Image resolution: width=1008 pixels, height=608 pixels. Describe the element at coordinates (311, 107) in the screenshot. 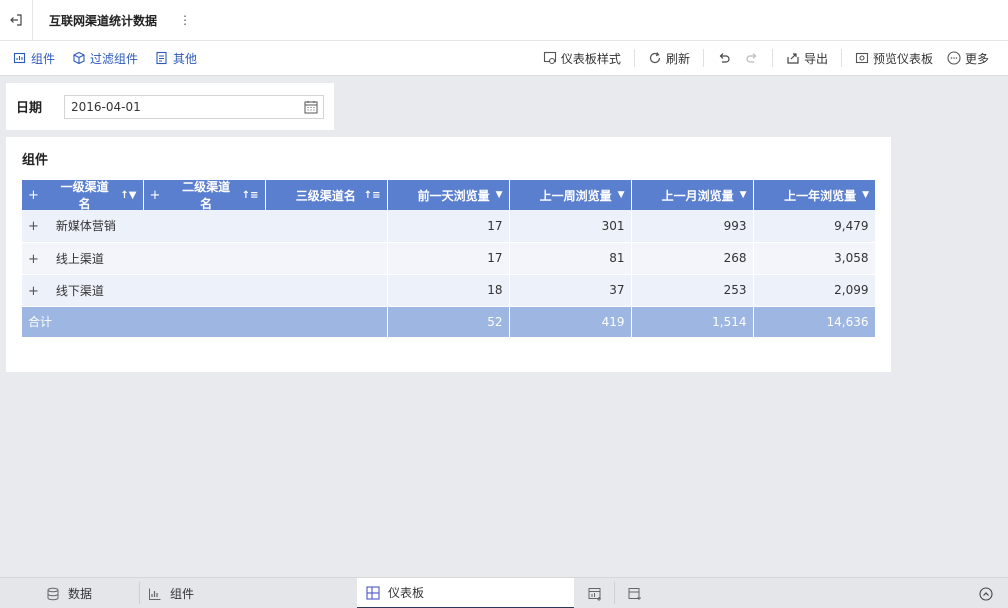

I see `calendar-icon` at that location.